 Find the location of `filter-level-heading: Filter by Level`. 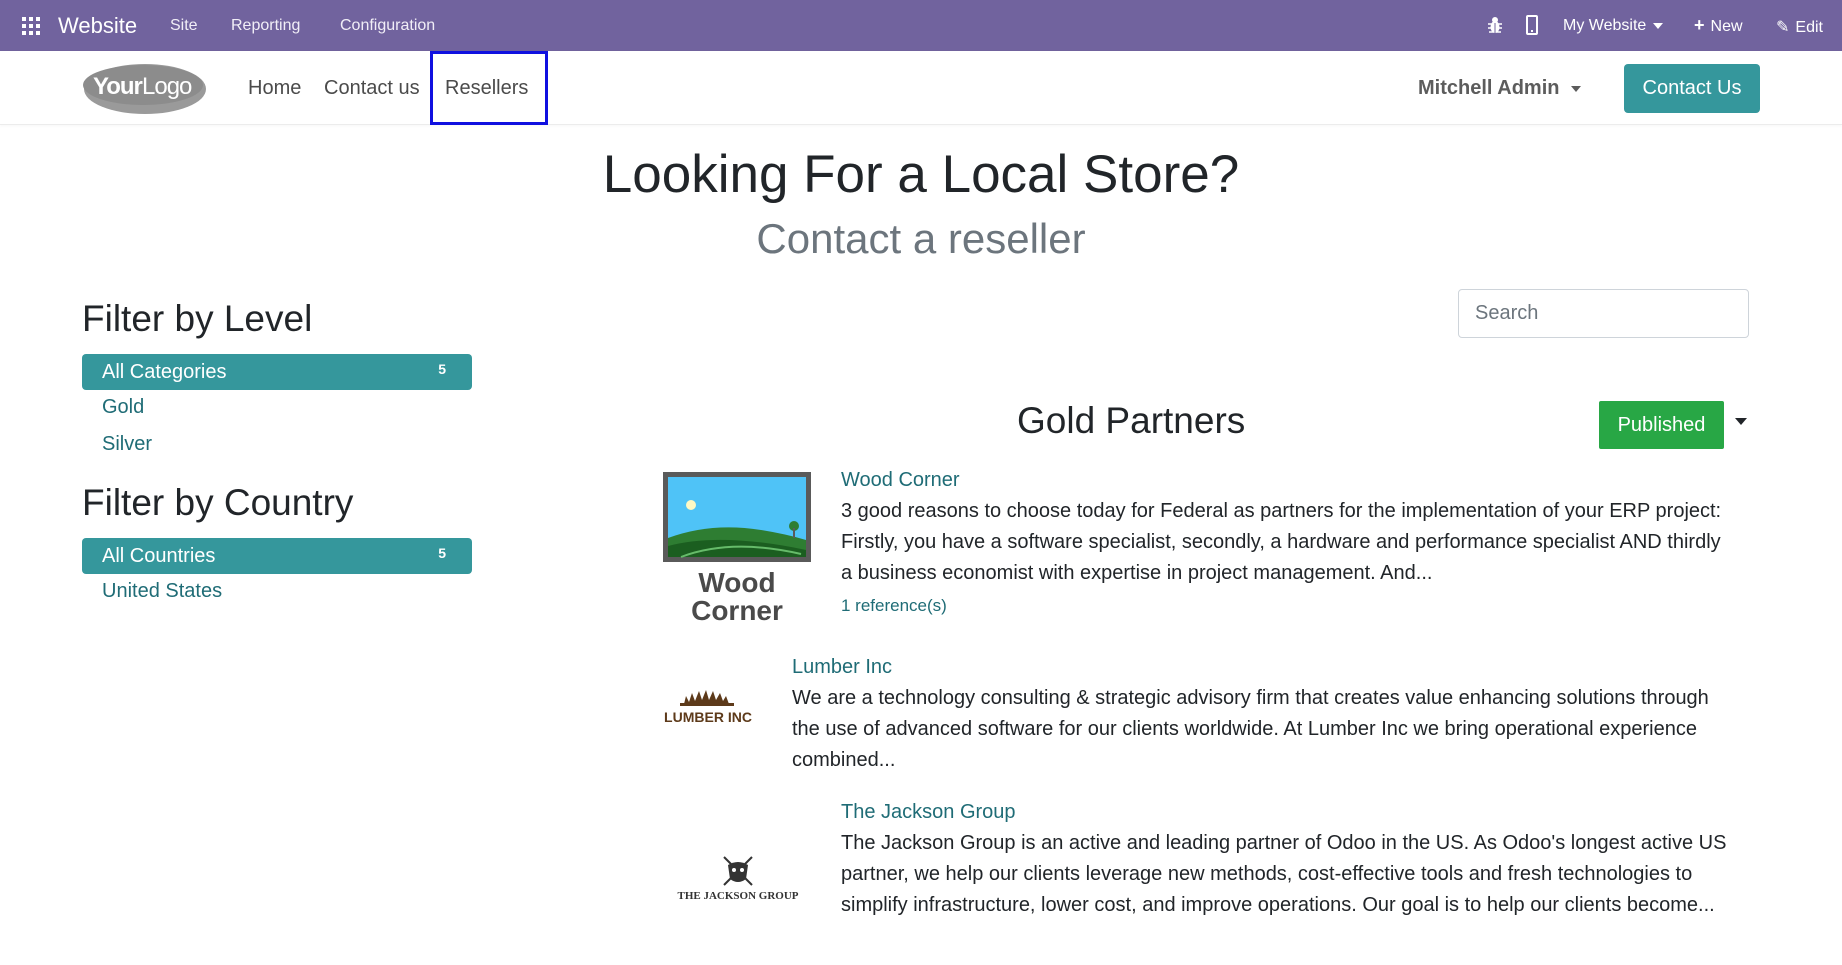

filter-level-heading: Filter by Level is located at coordinates (197, 318).